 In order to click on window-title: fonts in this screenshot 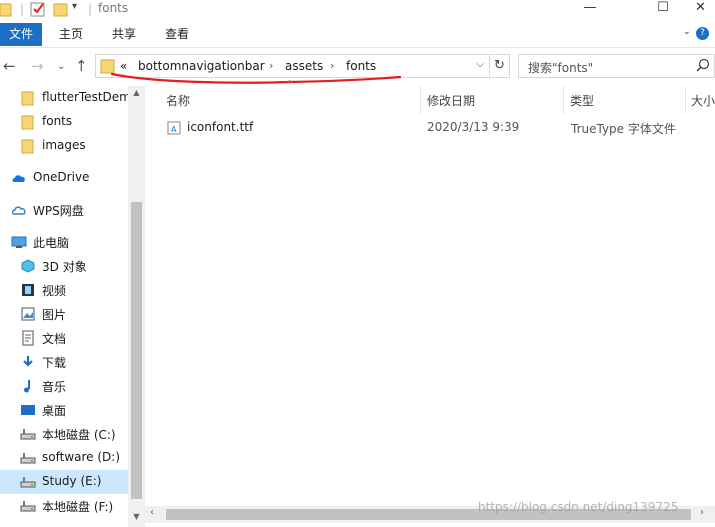, I will do `click(113, 8)`.